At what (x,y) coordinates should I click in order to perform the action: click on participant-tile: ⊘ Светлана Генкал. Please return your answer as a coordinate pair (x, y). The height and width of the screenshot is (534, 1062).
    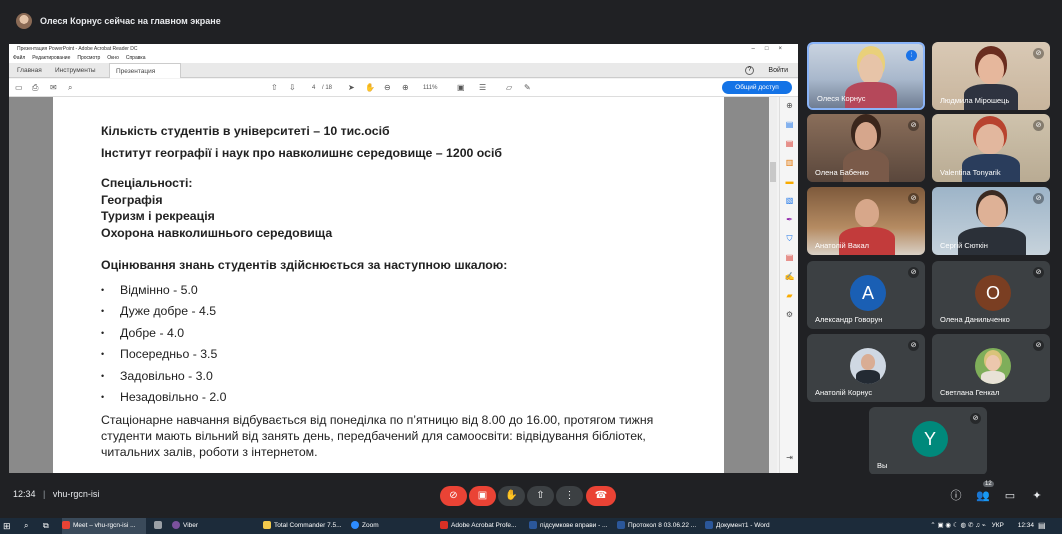
    Looking at the image, I should click on (991, 368).